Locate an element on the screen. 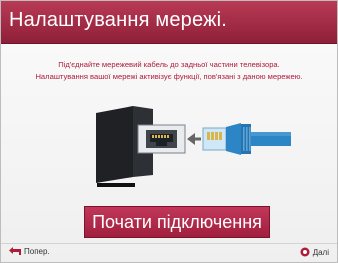  ethernet-plug-icon is located at coordinates (246, 139).